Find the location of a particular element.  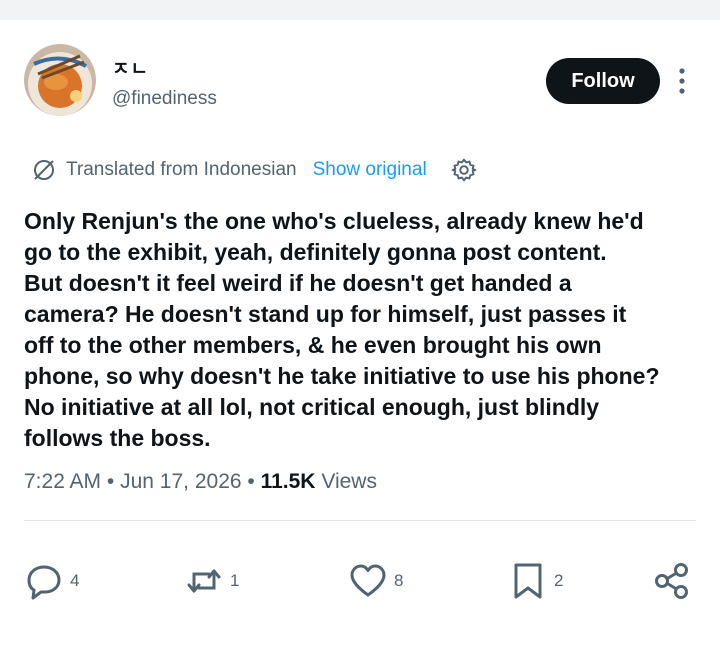

status-strip is located at coordinates (360, 10).